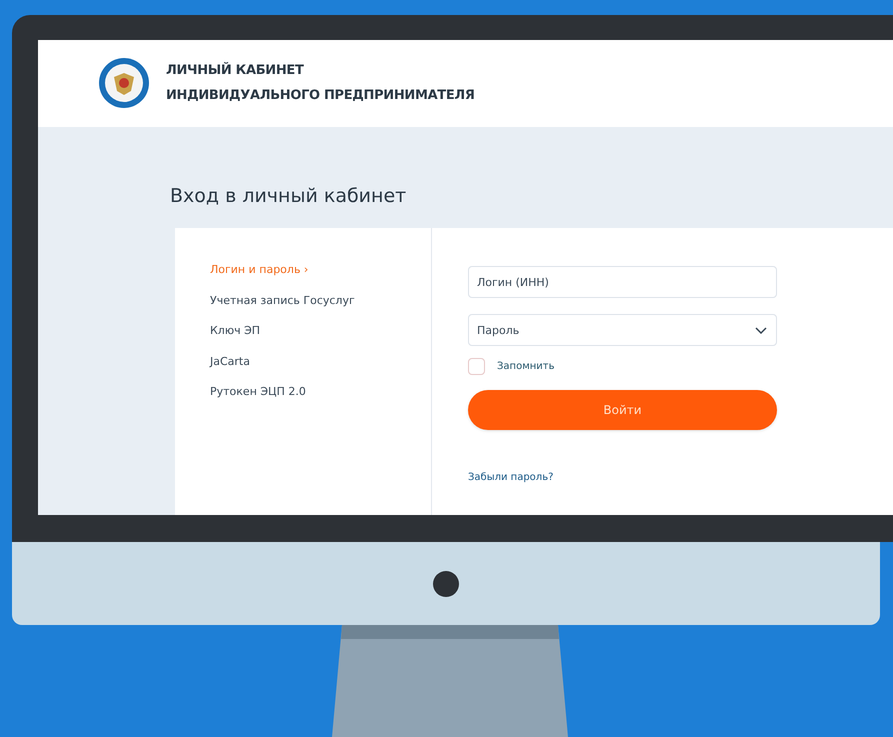 Image resolution: width=893 pixels, height=737 pixels. Describe the element at coordinates (761, 330) in the screenshot. I see `chevron-down-icon` at that location.